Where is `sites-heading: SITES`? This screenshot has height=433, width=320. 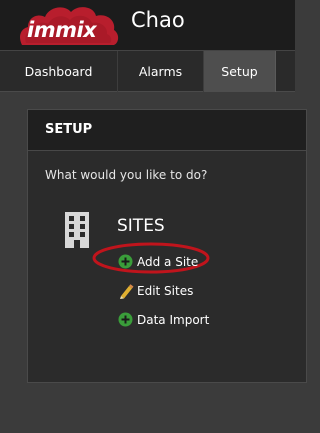
sites-heading: SITES is located at coordinates (141, 226).